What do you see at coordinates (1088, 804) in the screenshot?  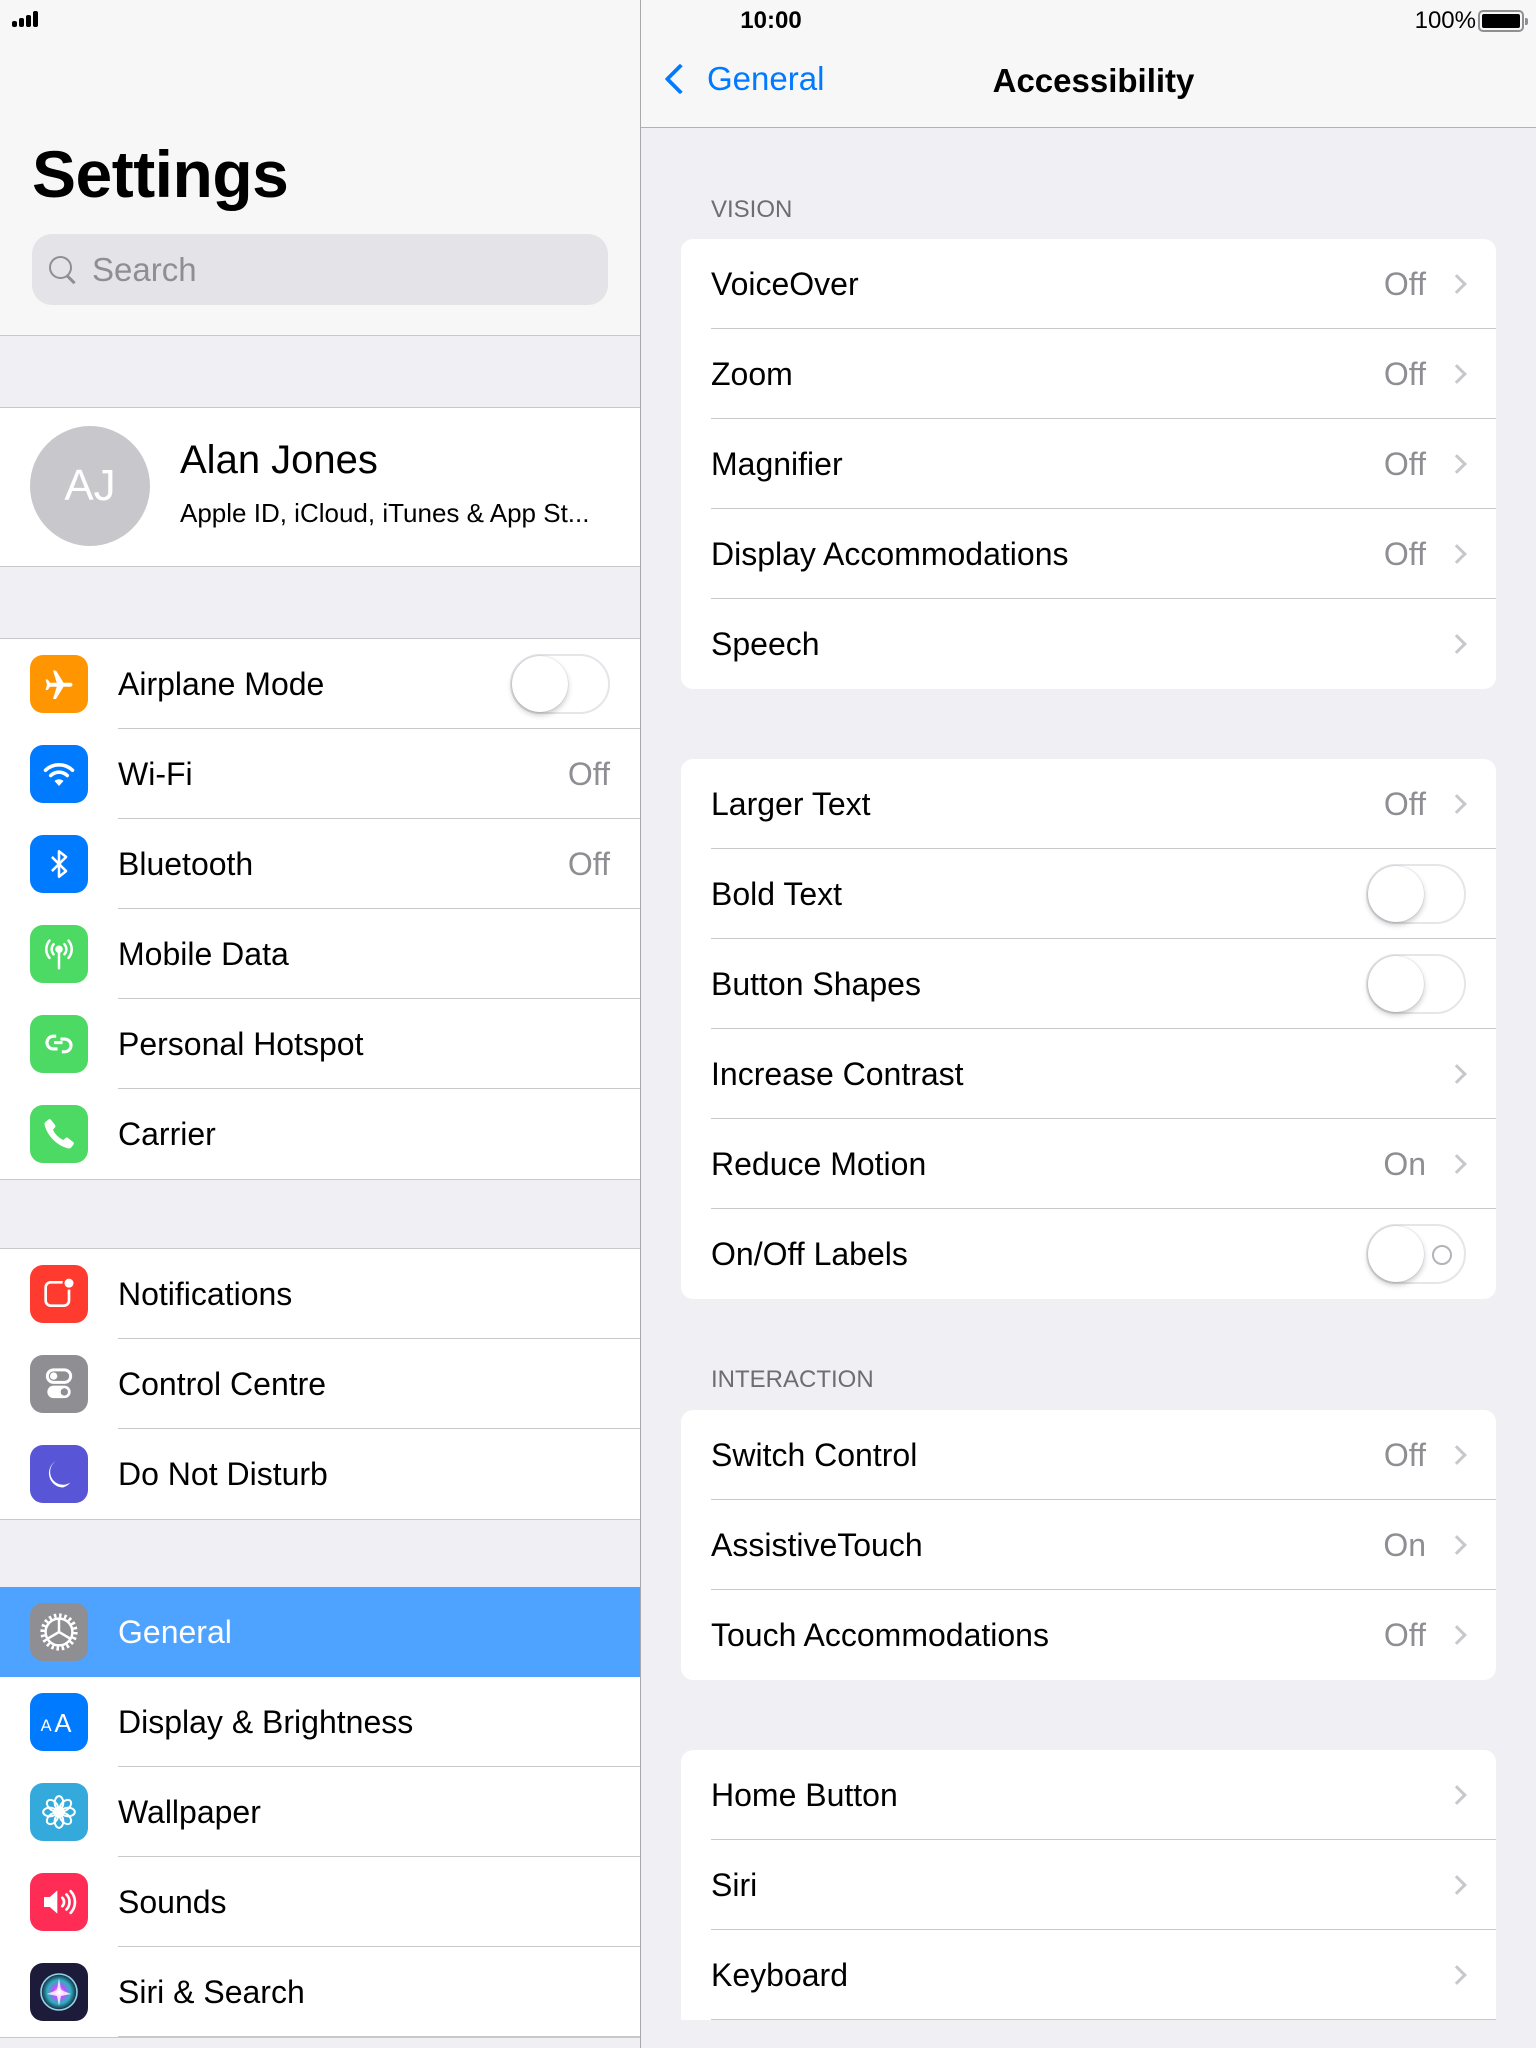 I see `accessibility-row-larger-text: Larger Text Off` at bounding box center [1088, 804].